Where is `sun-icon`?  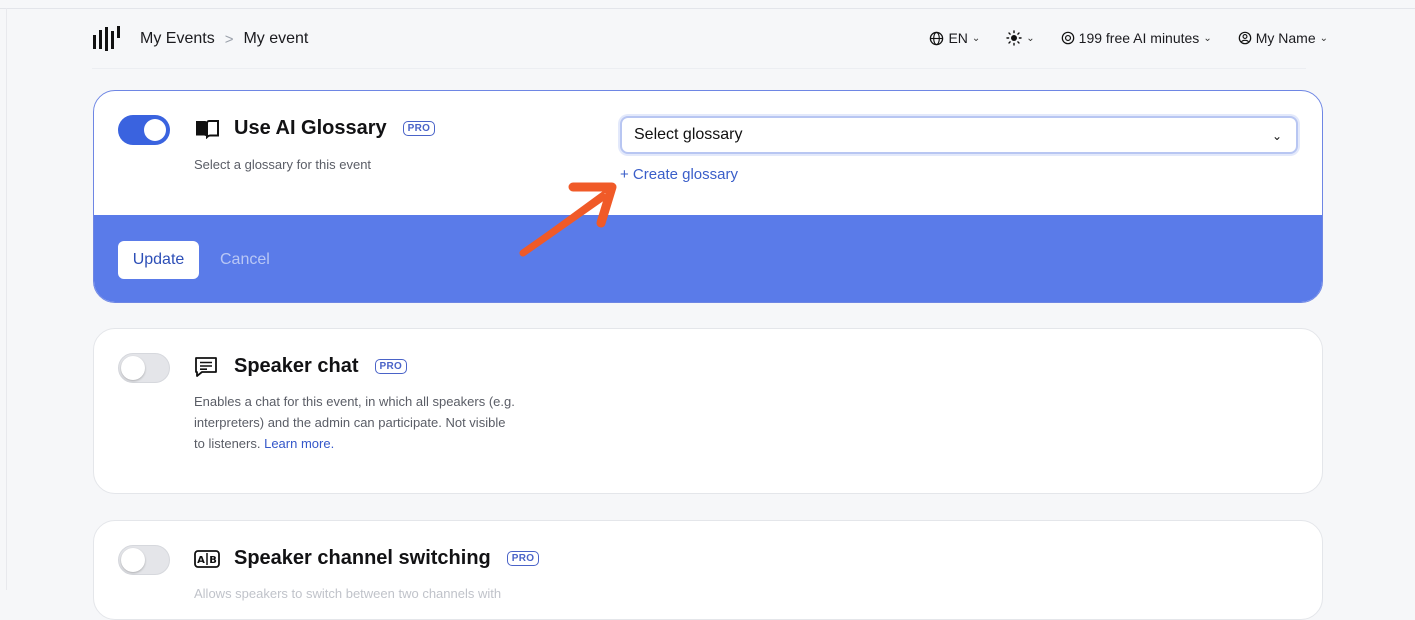
sun-icon is located at coordinates (1014, 38).